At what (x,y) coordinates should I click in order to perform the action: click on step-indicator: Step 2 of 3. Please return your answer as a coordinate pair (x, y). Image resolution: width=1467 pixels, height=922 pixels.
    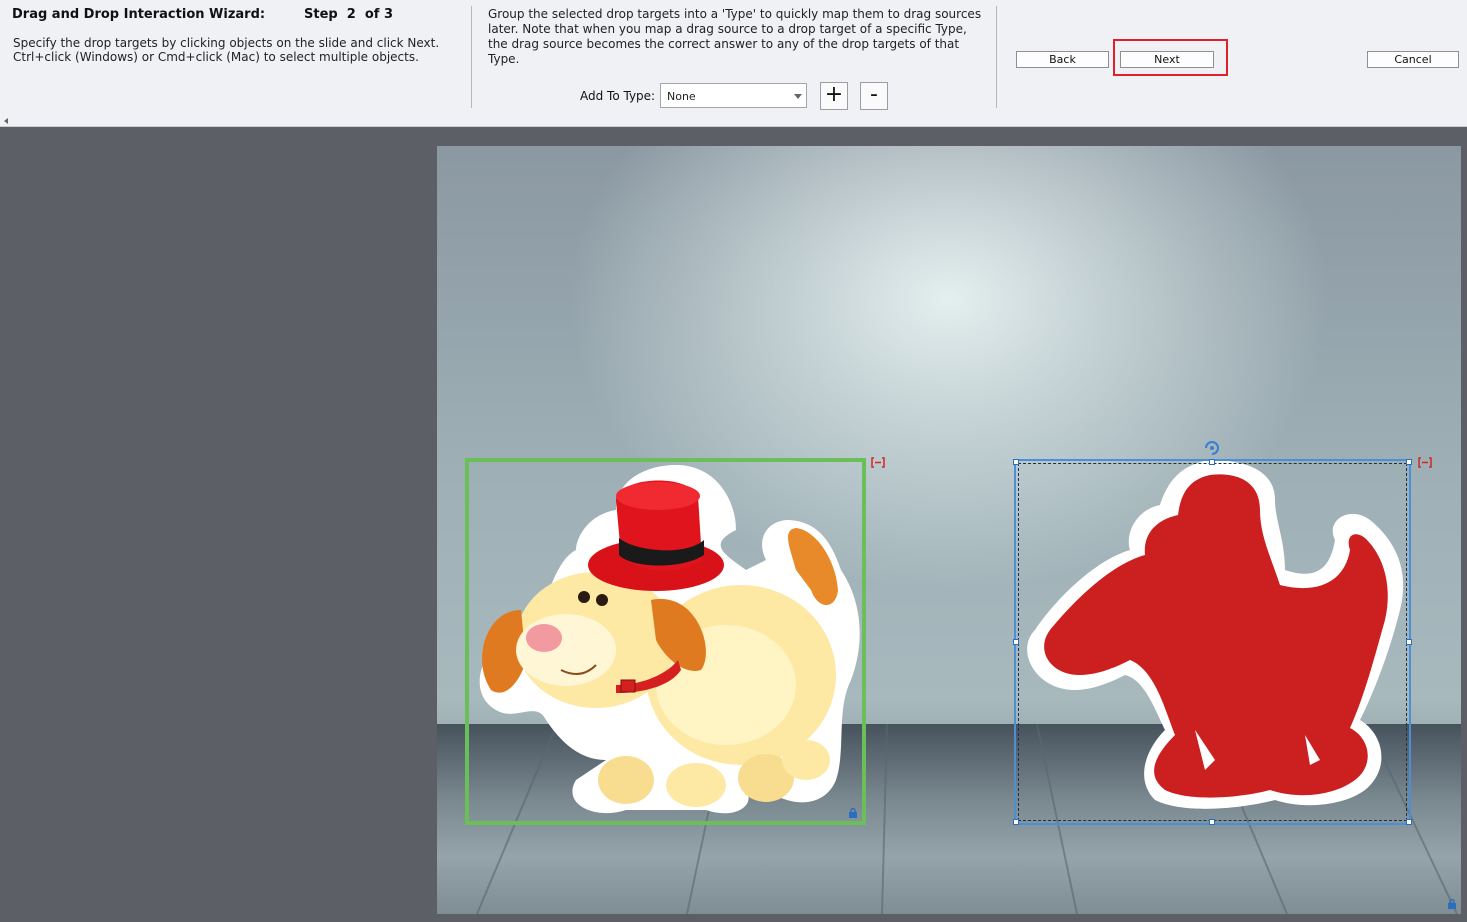
    Looking at the image, I should click on (349, 14).